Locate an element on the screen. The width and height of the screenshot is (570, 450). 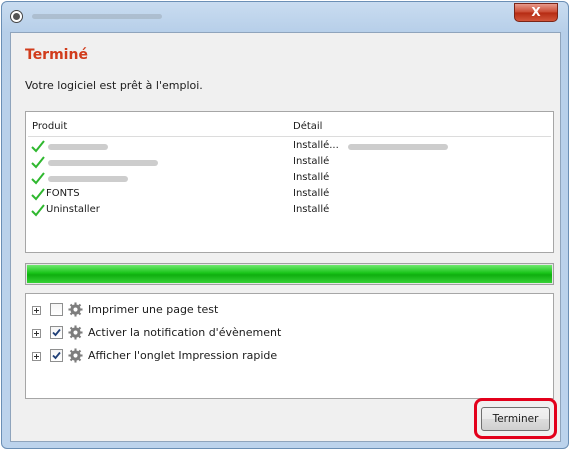
window-title-redacted is located at coordinates (97, 16).